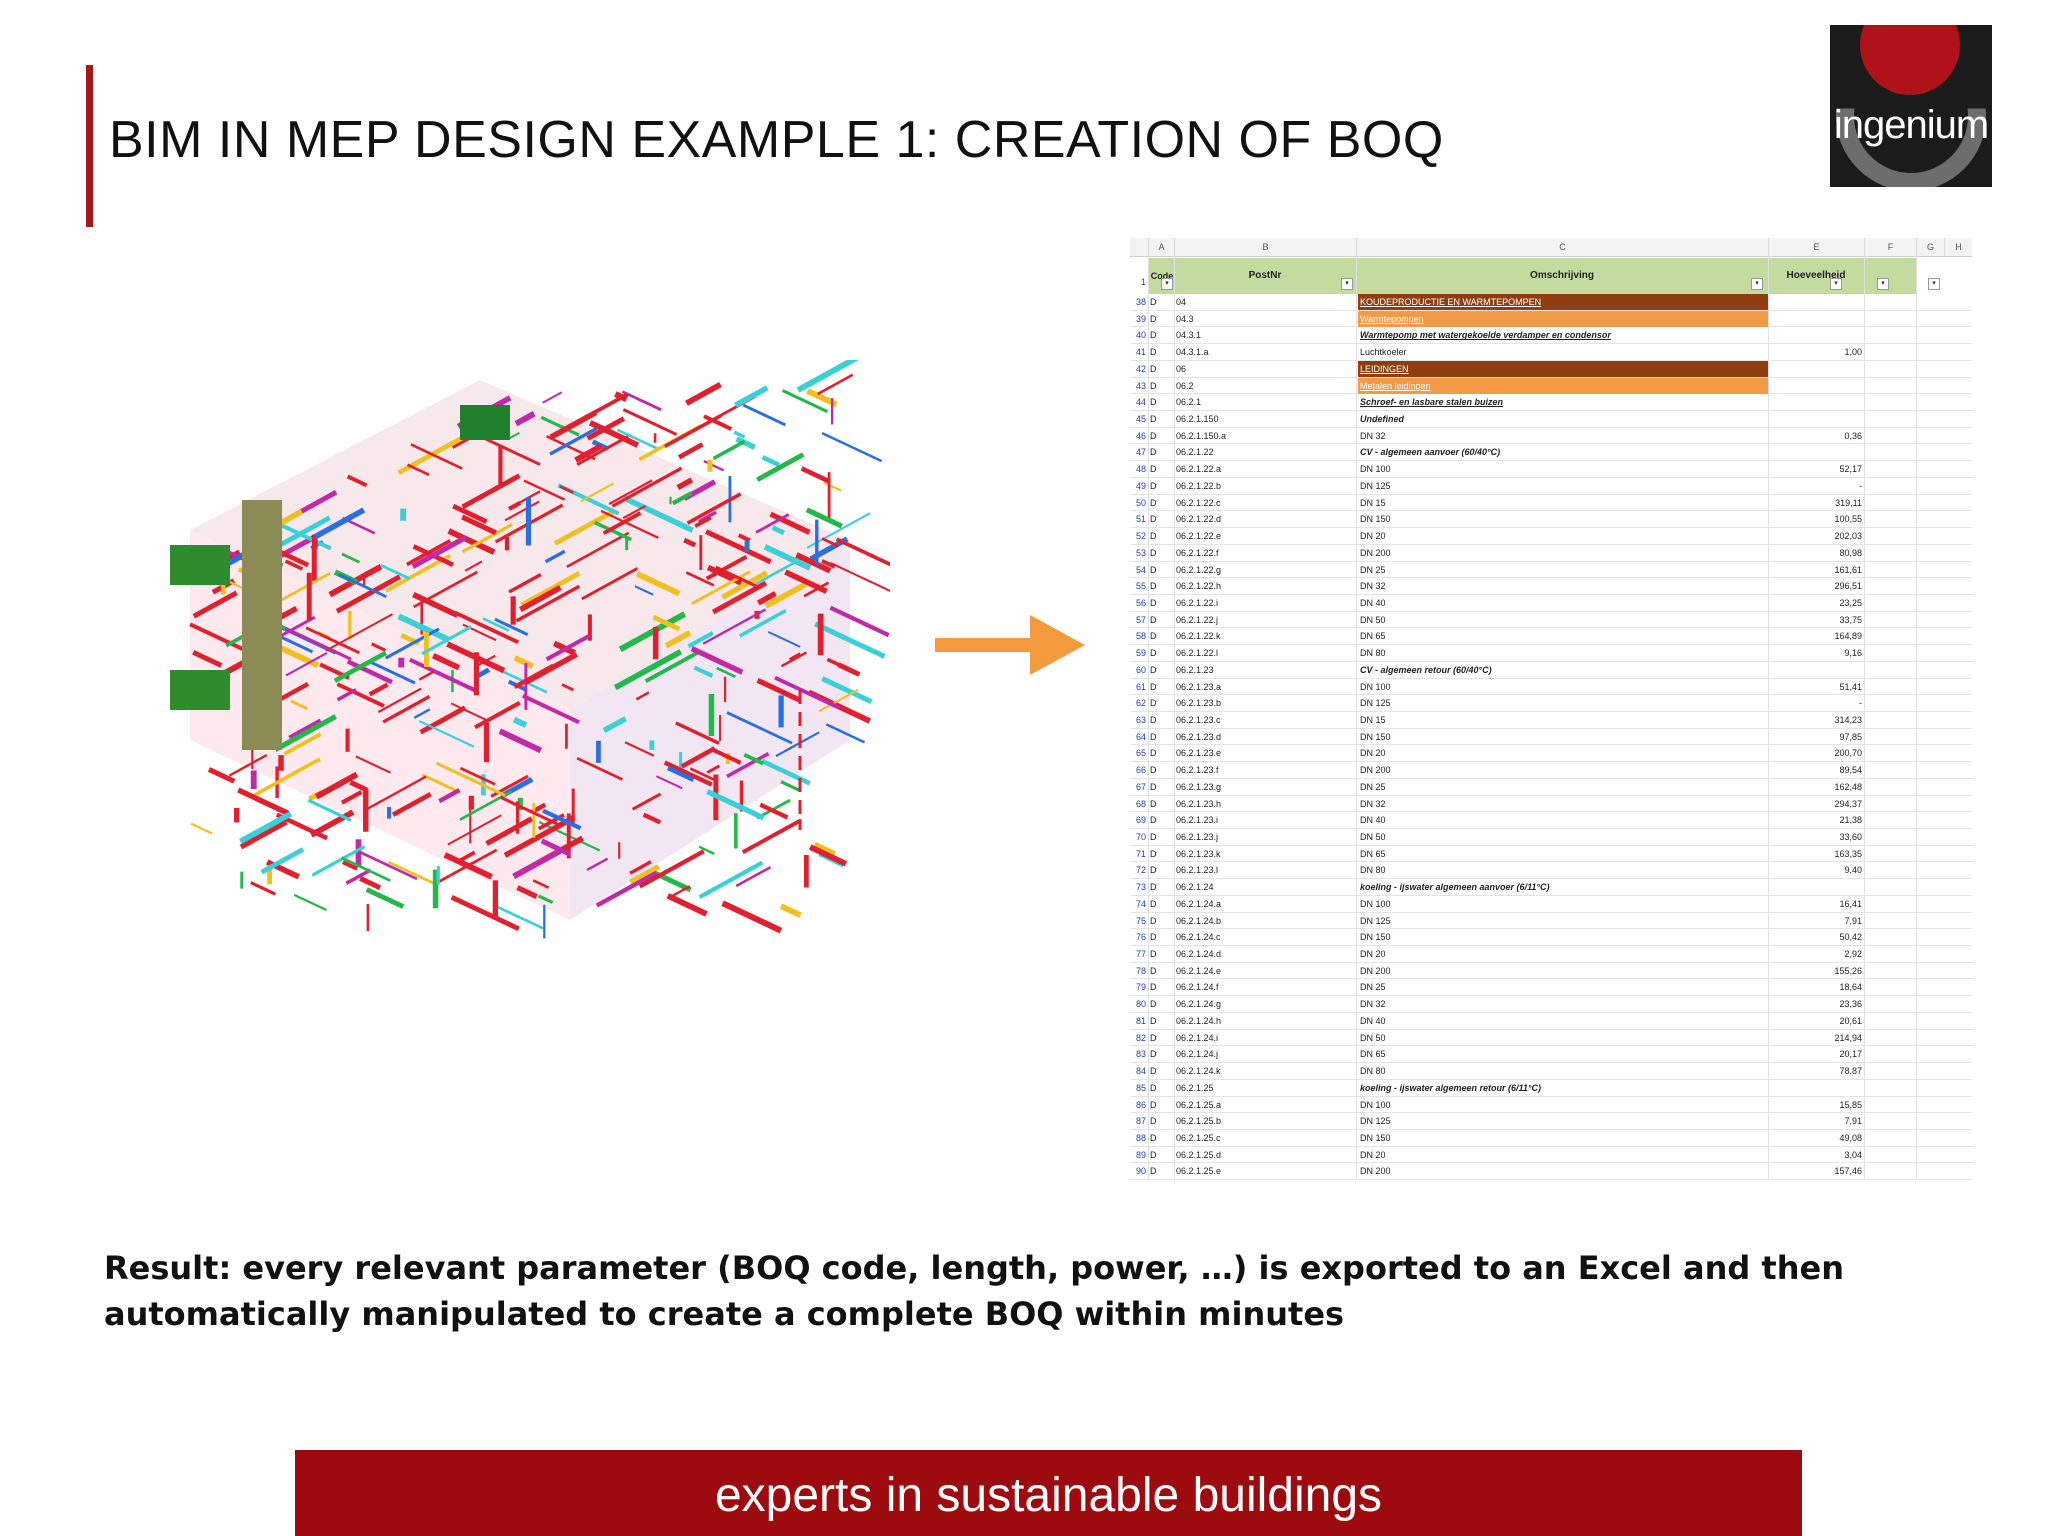 The width and height of the screenshot is (2048, 1536). Describe the element at coordinates (1266, 620) in the screenshot. I see `cell-postnr: 06.2.1.22.j` at that location.